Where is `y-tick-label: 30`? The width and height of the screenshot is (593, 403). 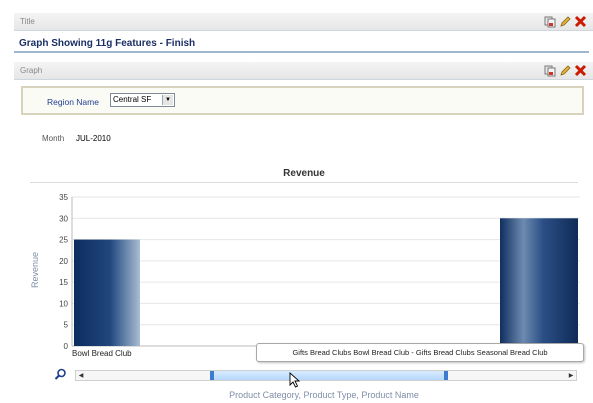
y-tick-label: 30 is located at coordinates (63, 218).